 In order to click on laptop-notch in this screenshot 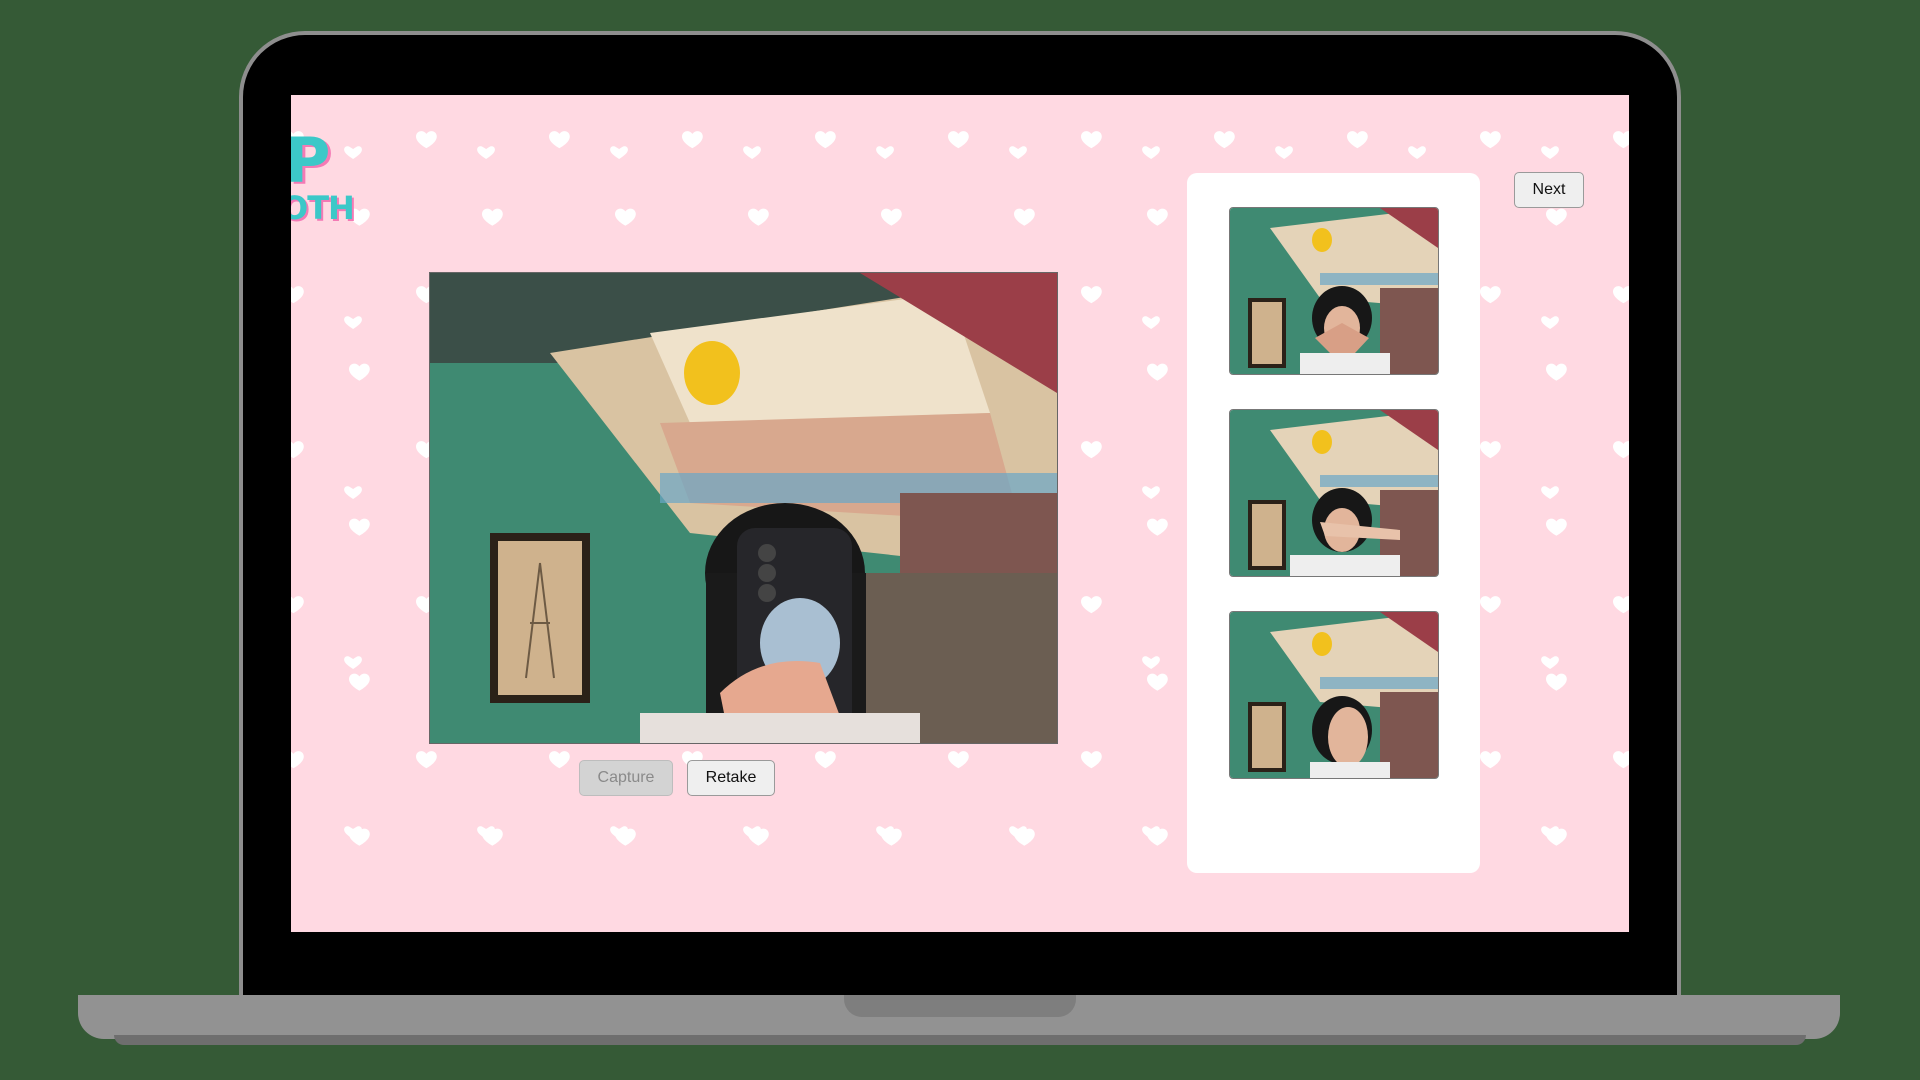, I will do `click(960, 1006)`.